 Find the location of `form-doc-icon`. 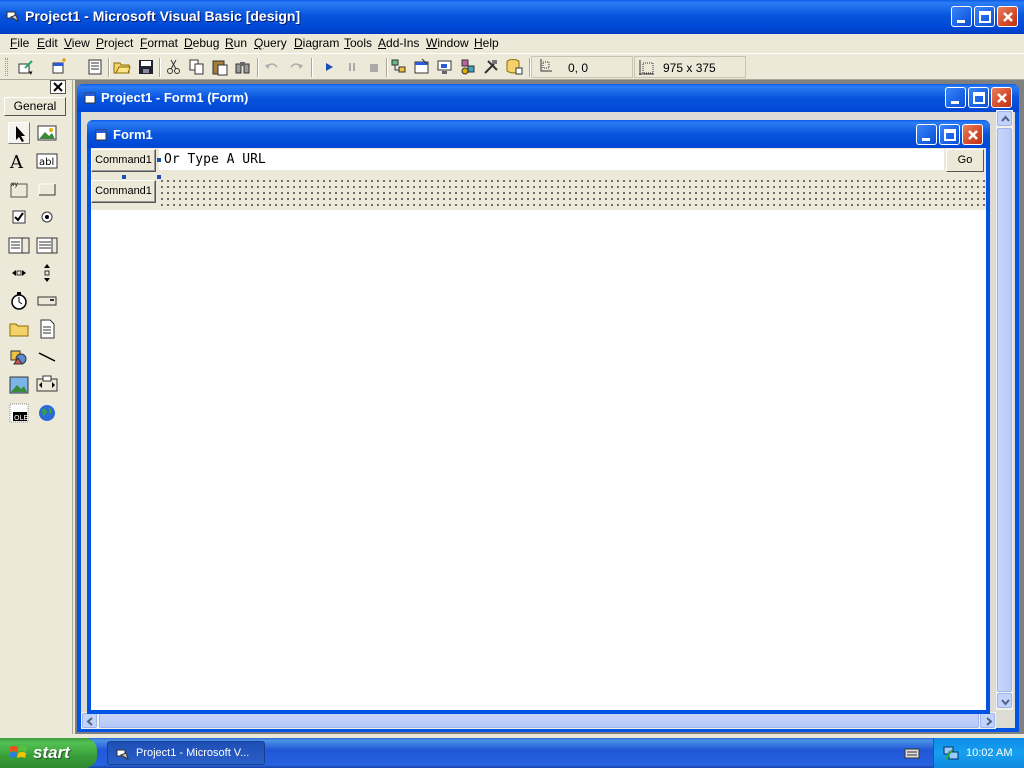

form-doc-icon is located at coordinates (90, 99).